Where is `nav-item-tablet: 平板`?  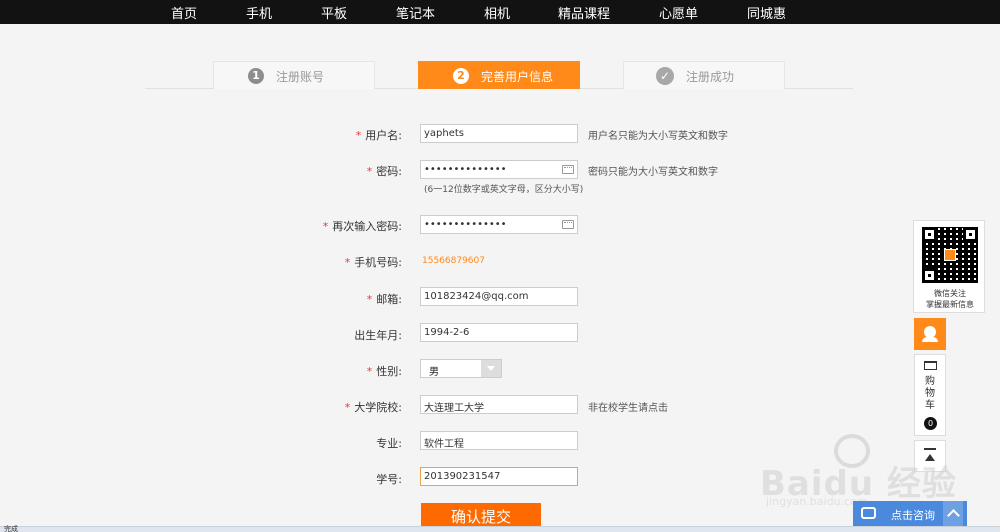
nav-item-tablet: 平板 is located at coordinates (334, 12).